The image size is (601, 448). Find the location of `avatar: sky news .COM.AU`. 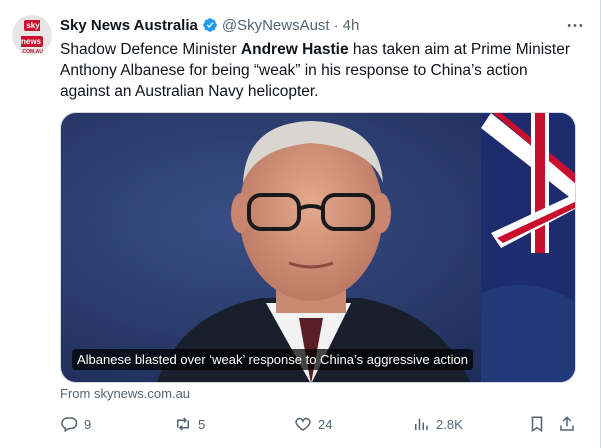

avatar: sky news .COM.AU is located at coordinates (32, 35).